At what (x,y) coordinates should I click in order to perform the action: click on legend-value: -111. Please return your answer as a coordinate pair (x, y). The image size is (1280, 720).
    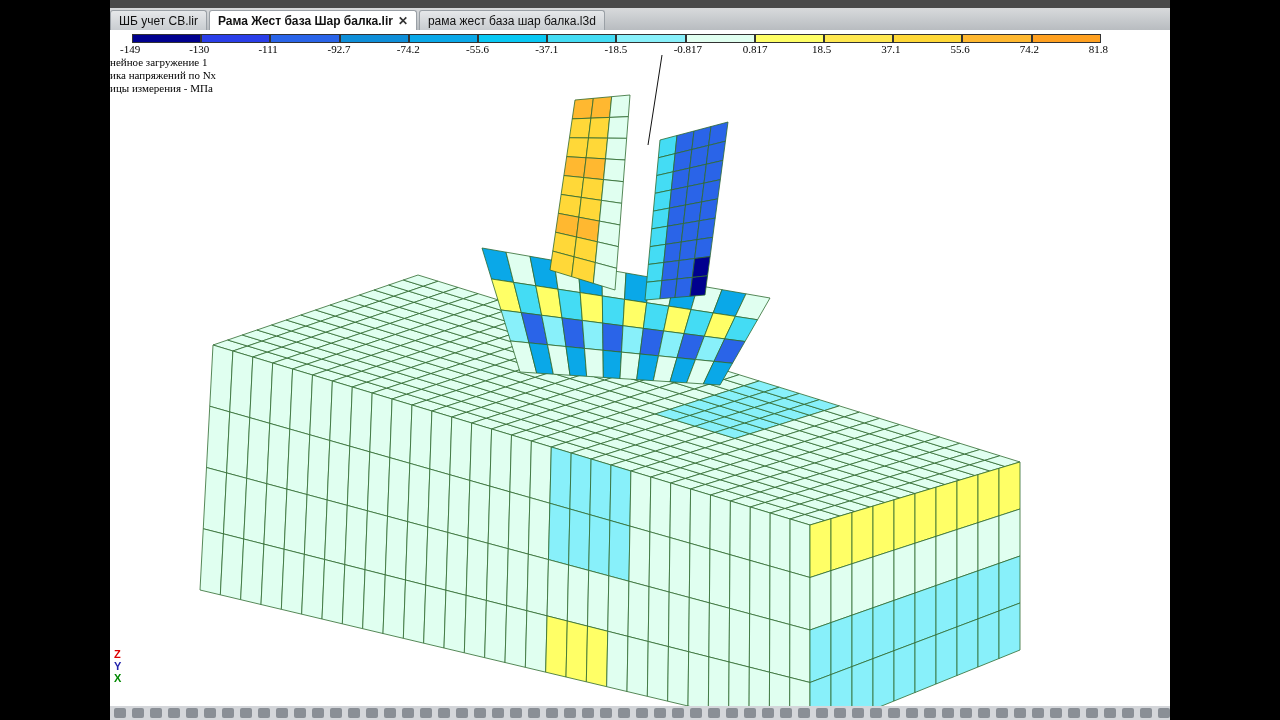
    Looking at the image, I should click on (268, 49).